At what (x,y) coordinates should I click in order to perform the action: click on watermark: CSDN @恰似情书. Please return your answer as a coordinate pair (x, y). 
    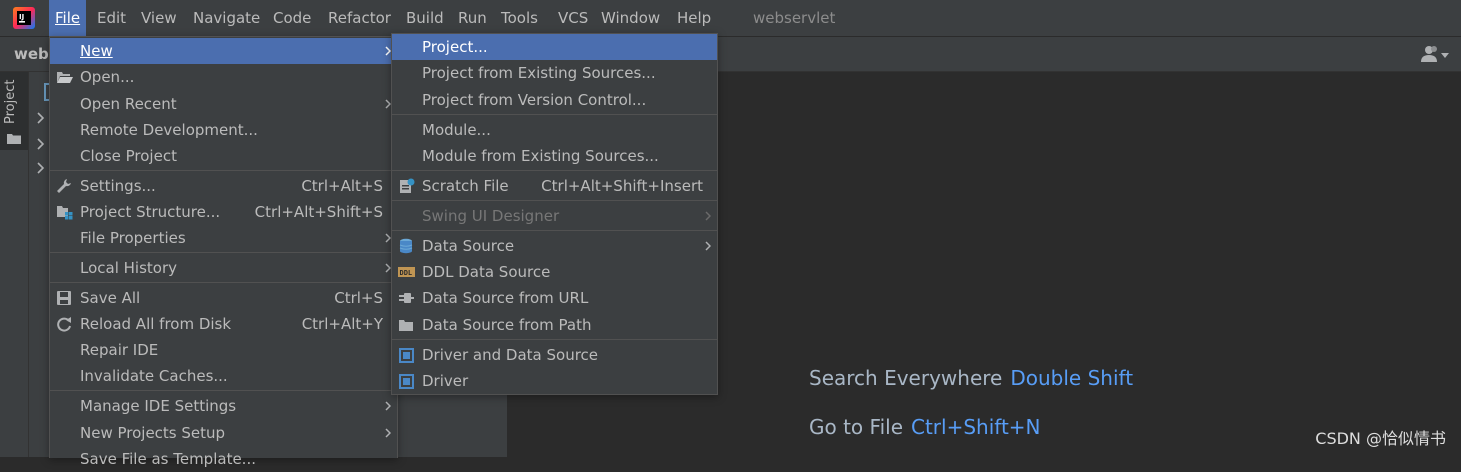
    Looking at the image, I should click on (1380, 438).